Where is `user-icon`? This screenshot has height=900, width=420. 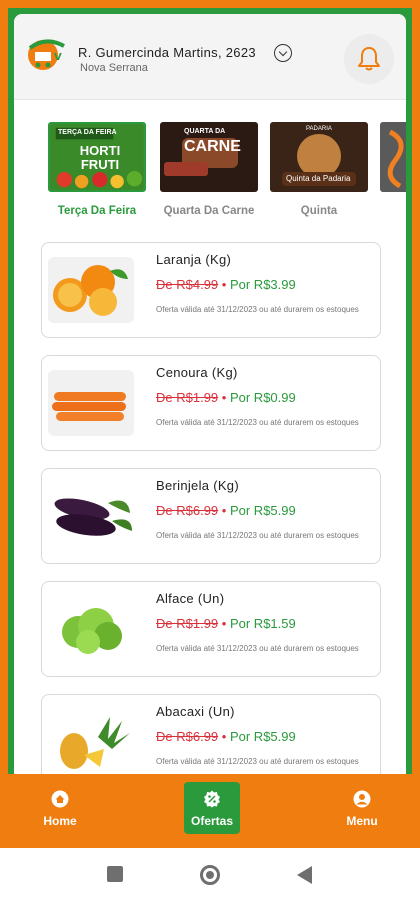 user-icon is located at coordinates (362, 799).